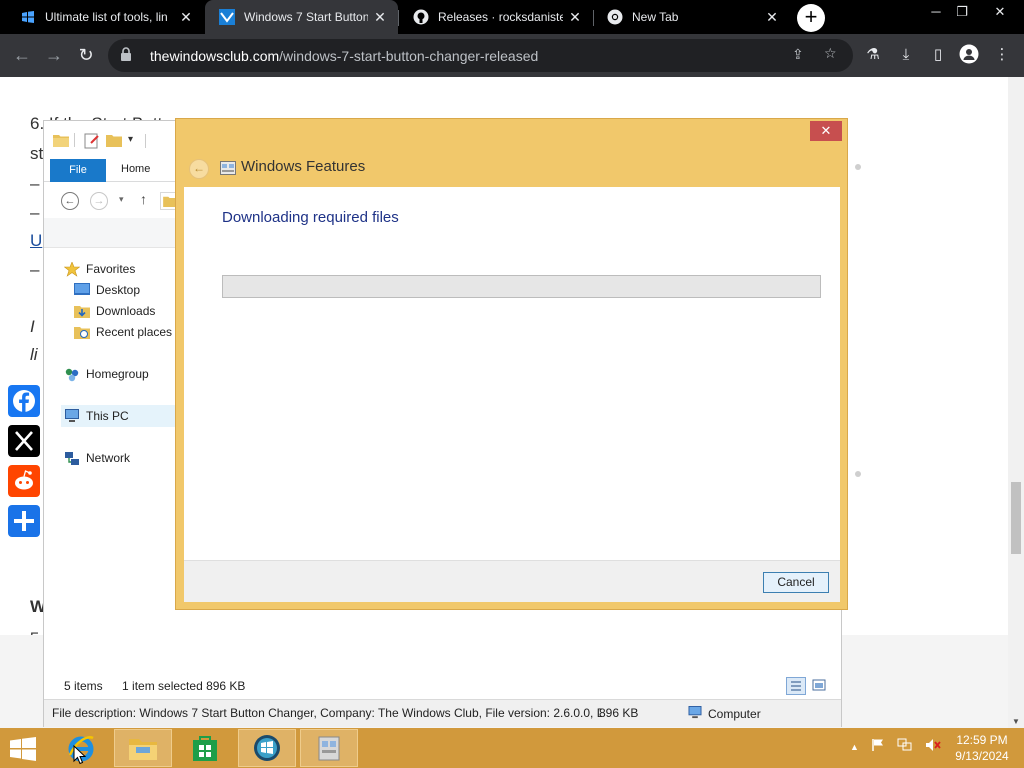 The width and height of the screenshot is (1024, 768). What do you see at coordinates (130, 139) in the screenshot?
I see `customize-qa-dropdown-icon: ▾` at bounding box center [130, 139].